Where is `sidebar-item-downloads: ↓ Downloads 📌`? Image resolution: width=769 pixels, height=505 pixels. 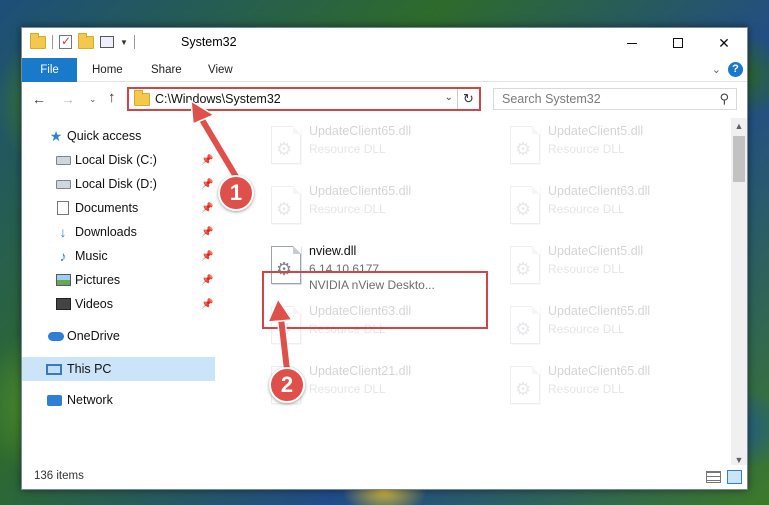 sidebar-item-downloads: ↓ Downloads 📌 is located at coordinates (118, 232).